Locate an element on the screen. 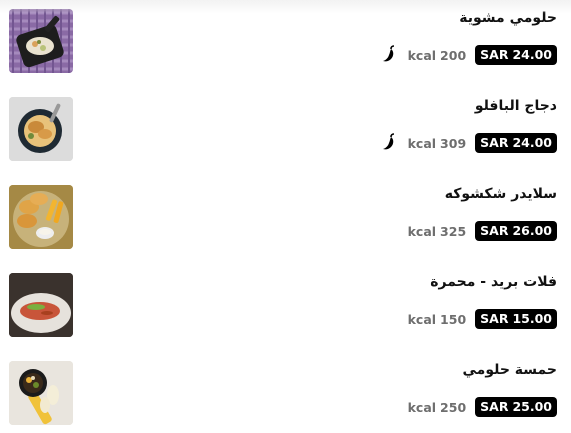 This screenshot has width=571, height=433. kcal-value: 250 is located at coordinates (453, 407).